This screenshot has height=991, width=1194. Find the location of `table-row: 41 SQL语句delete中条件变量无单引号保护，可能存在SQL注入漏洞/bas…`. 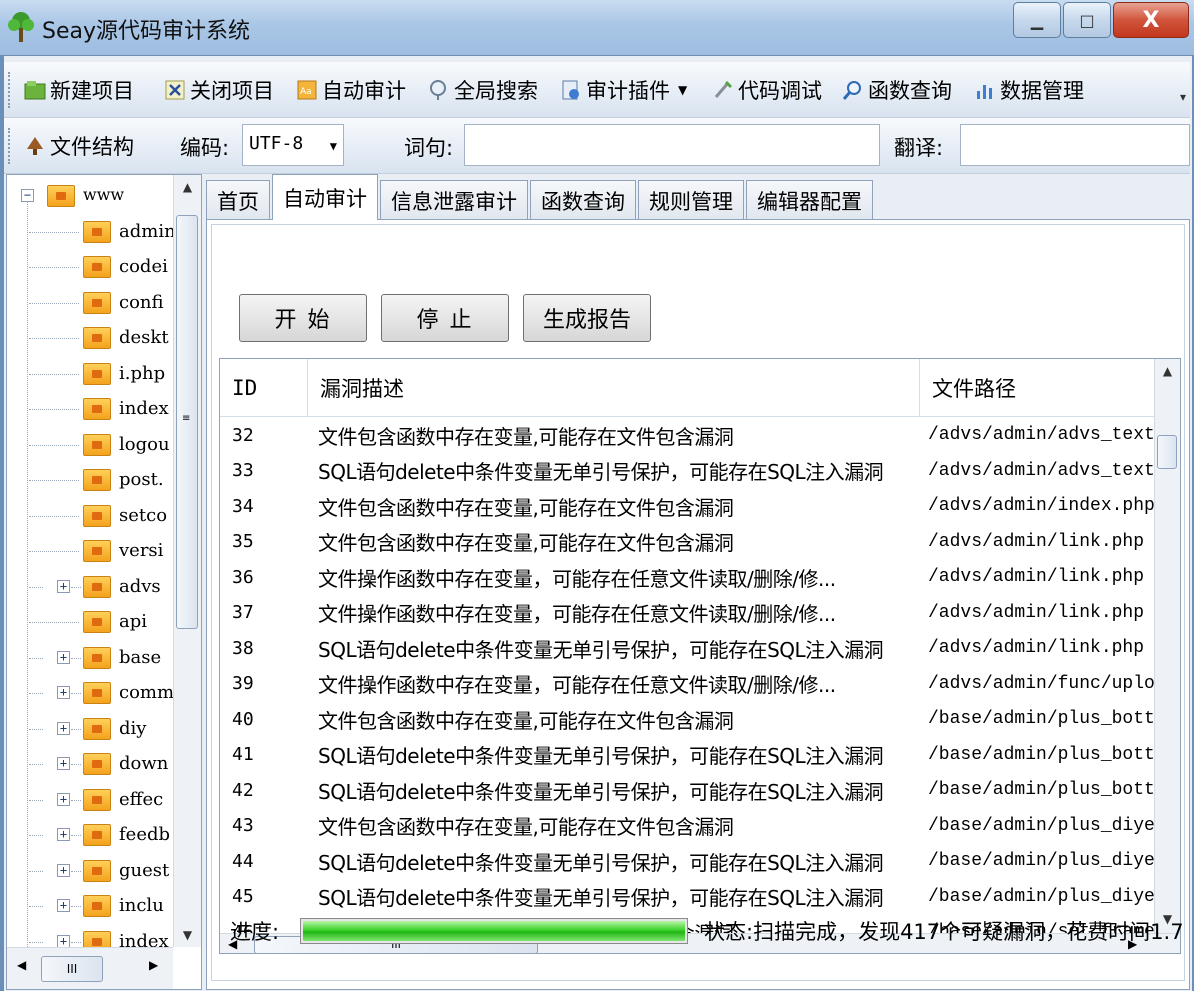

table-row: 41 SQL语句delete中条件变量无单引号保护，可能存在SQL注入漏洞/bas… is located at coordinates (687, 755).